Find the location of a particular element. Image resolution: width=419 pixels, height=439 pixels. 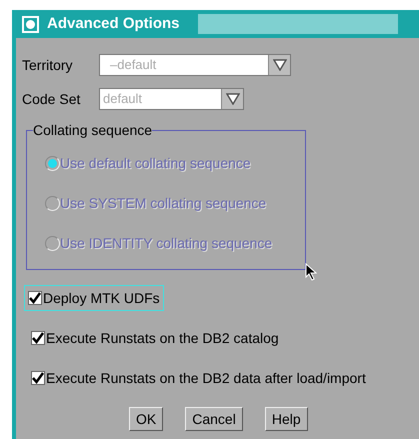

window-menu-icon is located at coordinates (30, 24).